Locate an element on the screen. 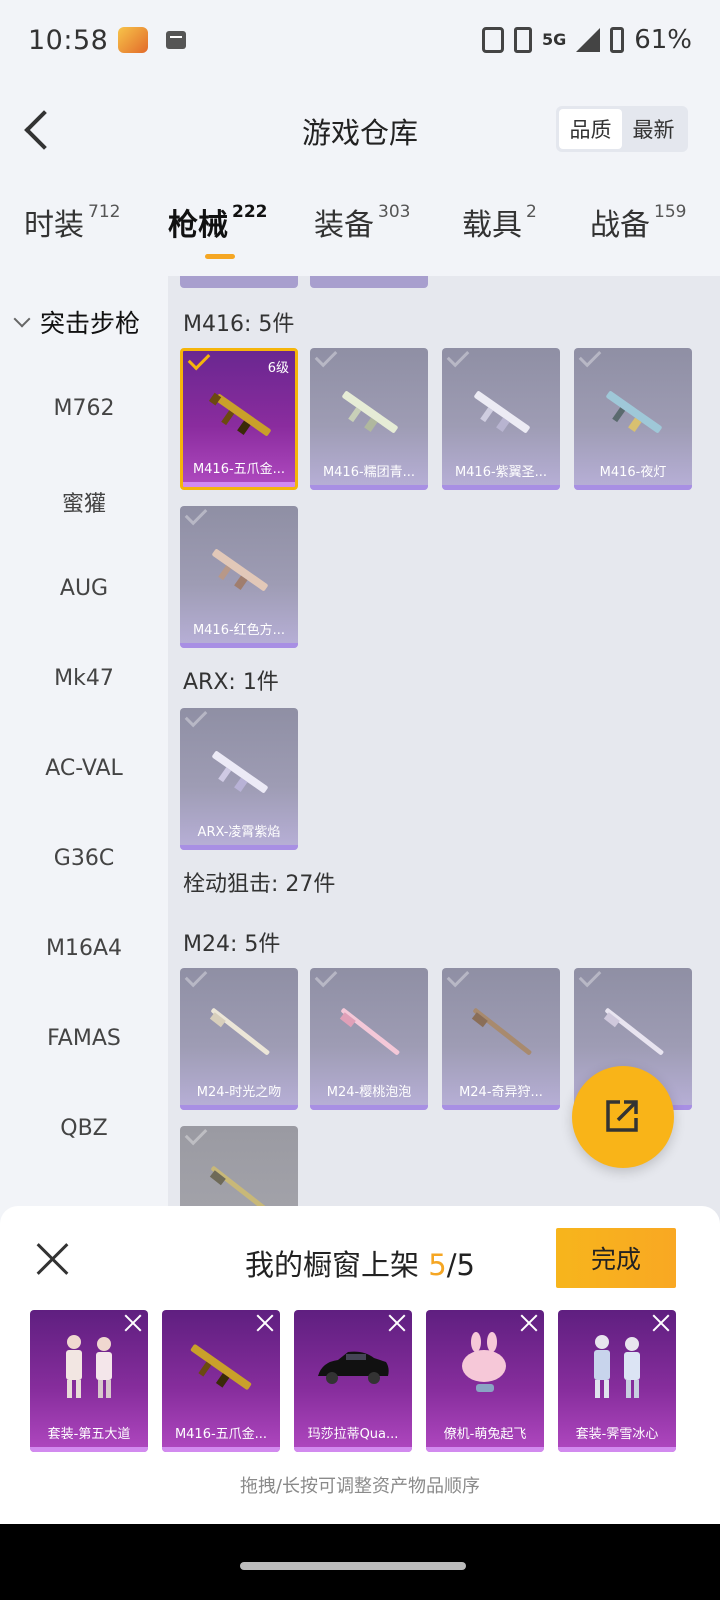 Image resolution: width=720 pixels, height=1600 pixels. weapon-name: M24-樱桃泡泡 is located at coordinates (369, 1092).